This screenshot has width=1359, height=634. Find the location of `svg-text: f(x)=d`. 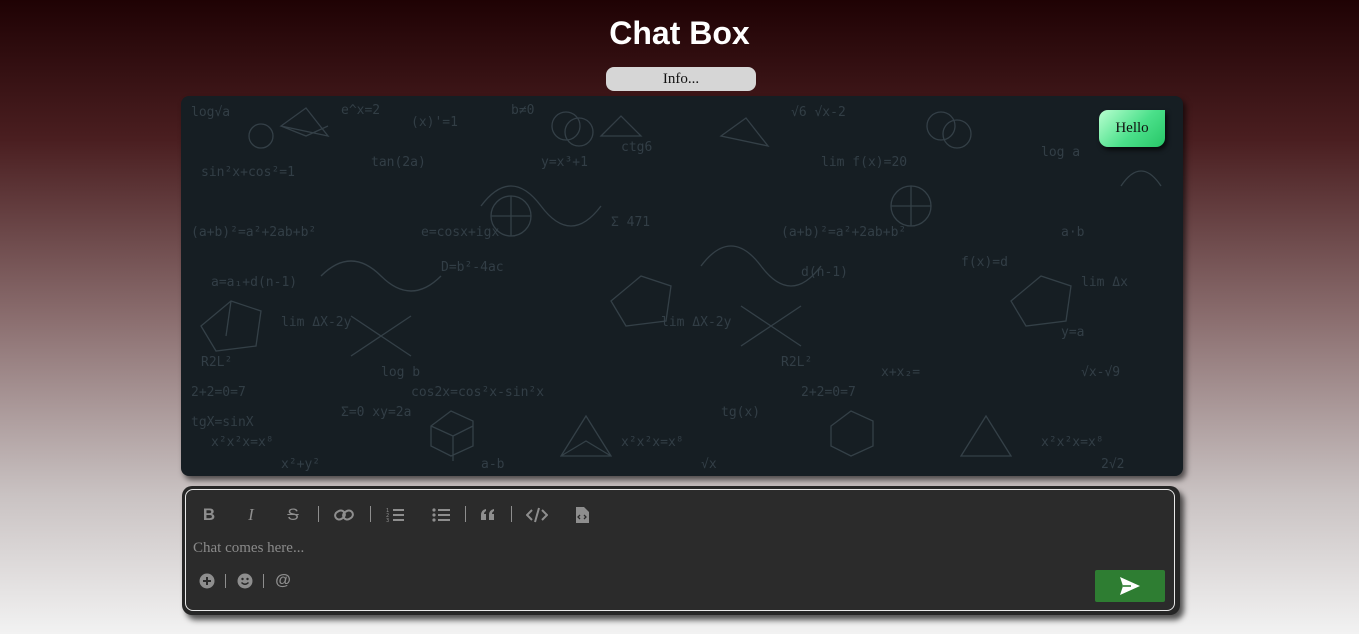

svg-text: f(x)=d is located at coordinates (984, 262).